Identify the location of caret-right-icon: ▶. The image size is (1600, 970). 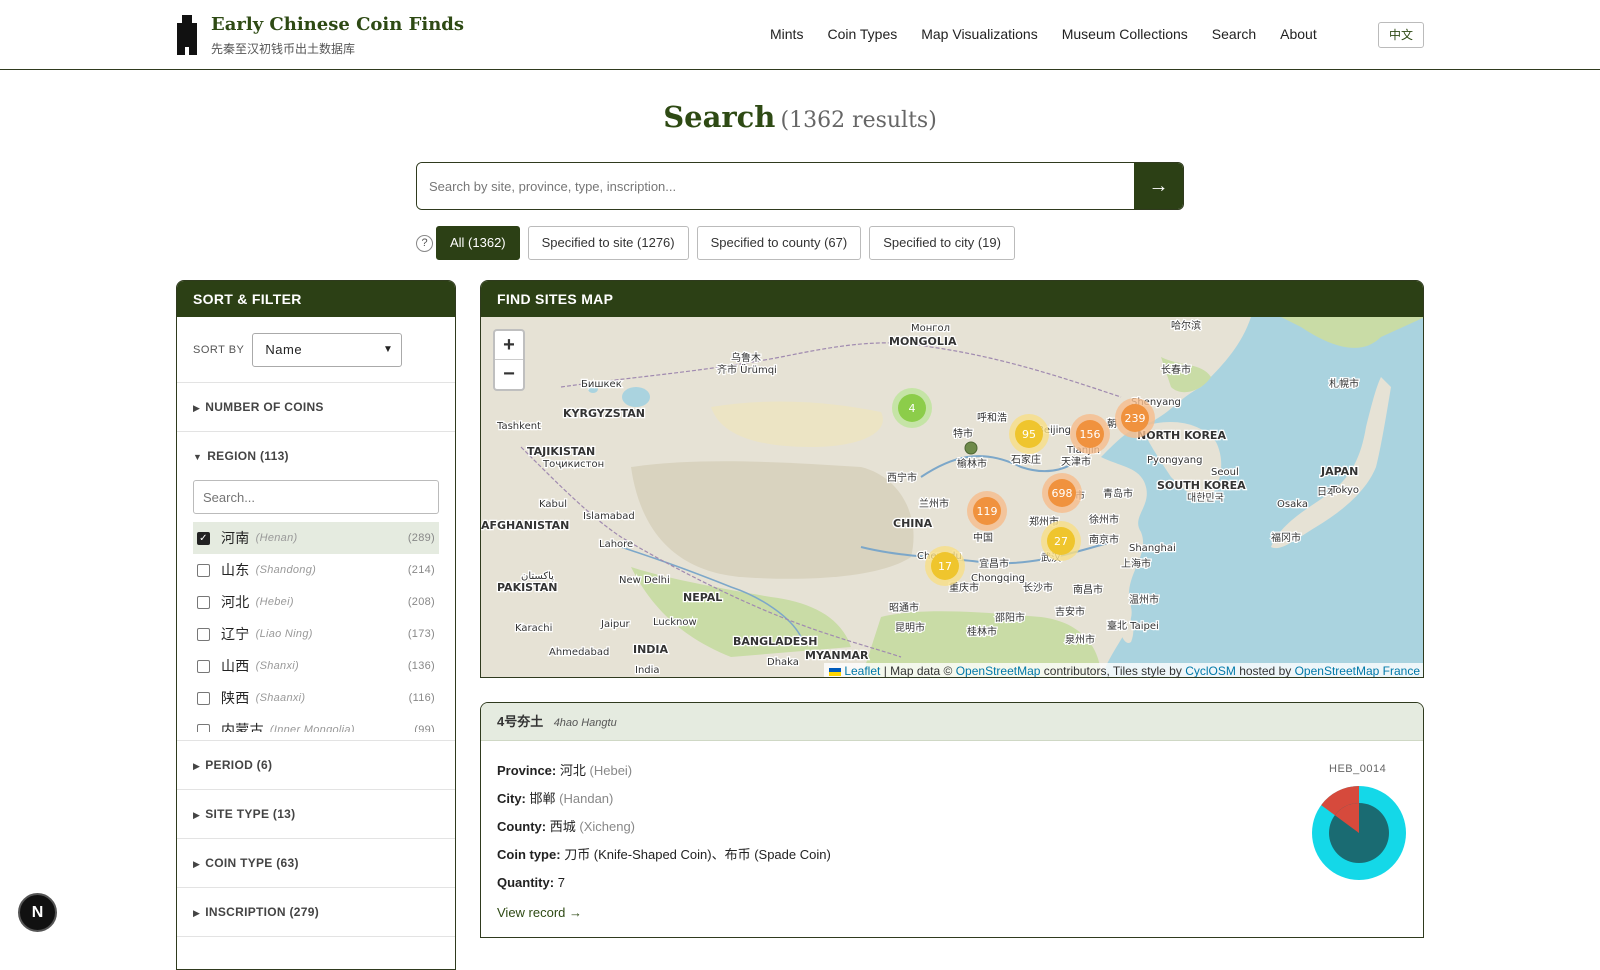
(197, 815).